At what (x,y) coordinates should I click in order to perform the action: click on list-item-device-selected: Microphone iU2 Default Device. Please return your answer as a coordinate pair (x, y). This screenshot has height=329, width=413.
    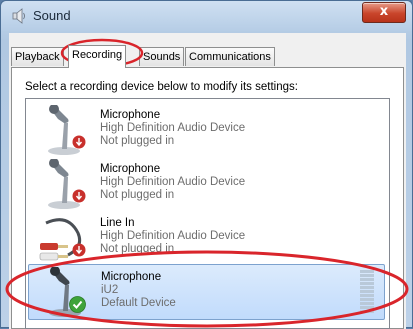
    Looking at the image, I should click on (206, 292).